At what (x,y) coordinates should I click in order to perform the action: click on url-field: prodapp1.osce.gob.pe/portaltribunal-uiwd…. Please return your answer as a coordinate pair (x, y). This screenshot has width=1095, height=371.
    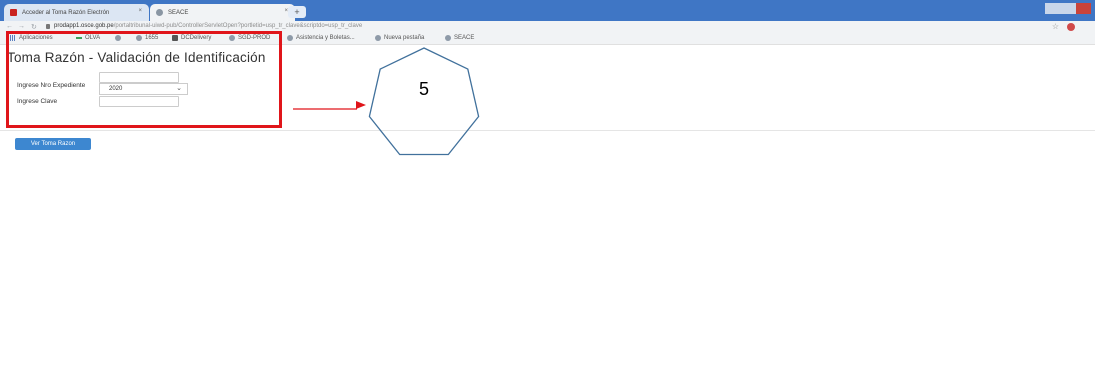
    Looking at the image, I should click on (208, 26).